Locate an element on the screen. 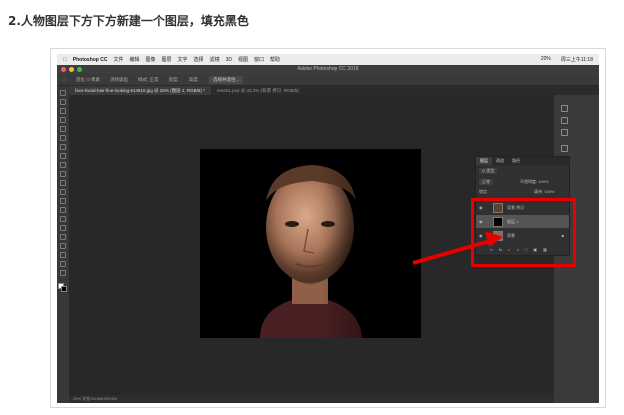 This screenshot has height=415, width=624. app-menu: Photoshop CC is located at coordinates (90, 60).